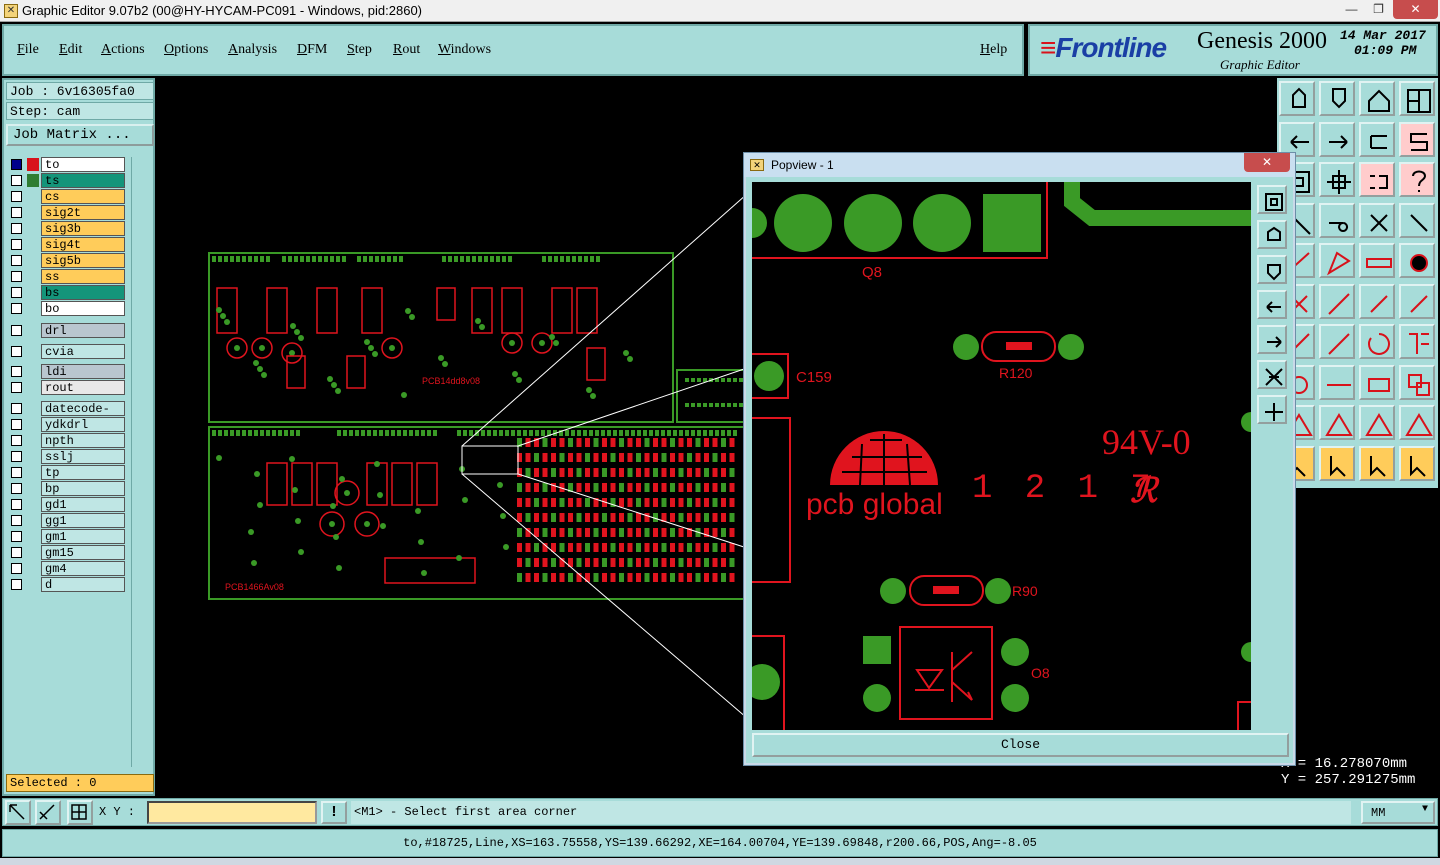  What do you see at coordinates (1377, 139) in the screenshot?
I see `swap-icon` at bounding box center [1377, 139].